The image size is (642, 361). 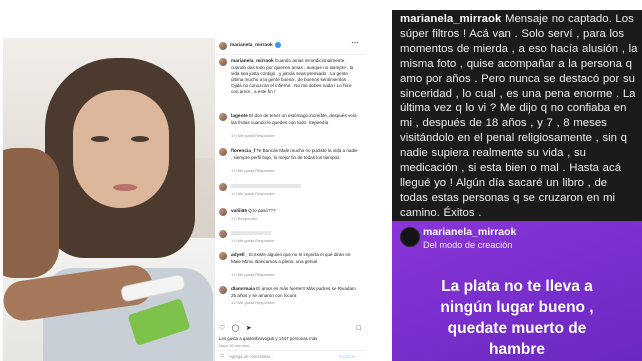 I want to click on add-comment-bar: ☺ Agrega un comentario... Publicar, so click(x=290, y=355).